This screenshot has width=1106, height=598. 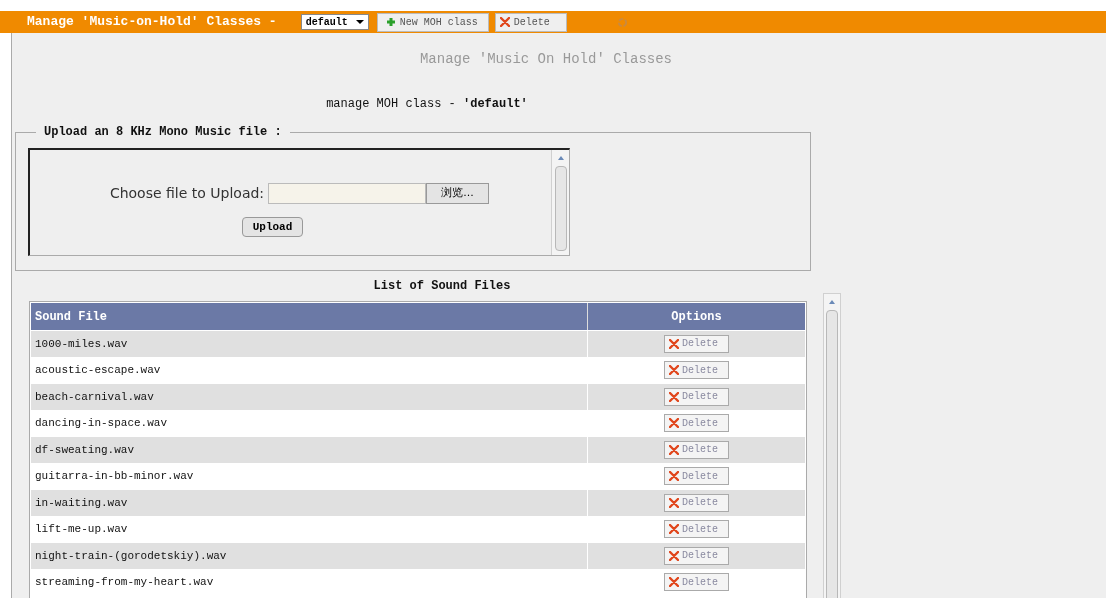 I want to click on page-heading: Manage 'Music On Hold' Classes, so click(x=545, y=59).